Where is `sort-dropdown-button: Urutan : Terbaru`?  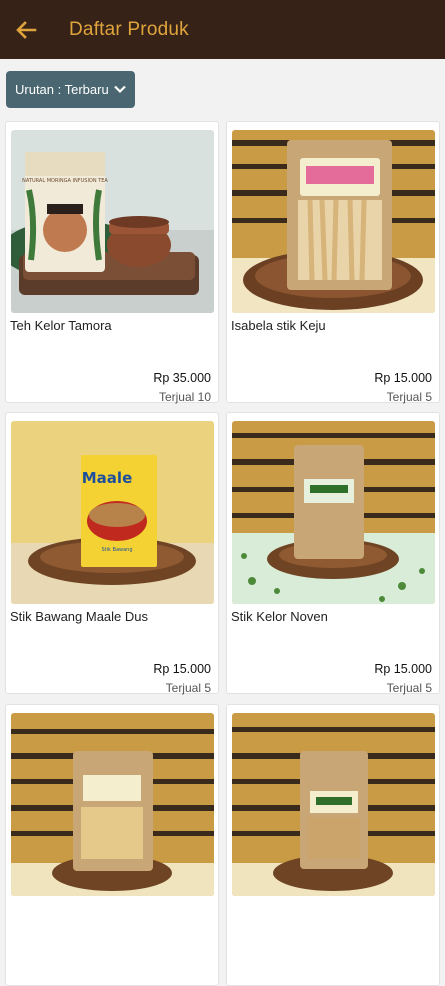
sort-dropdown-button: Urutan : Terbaru is located at coordinates (70, 89).